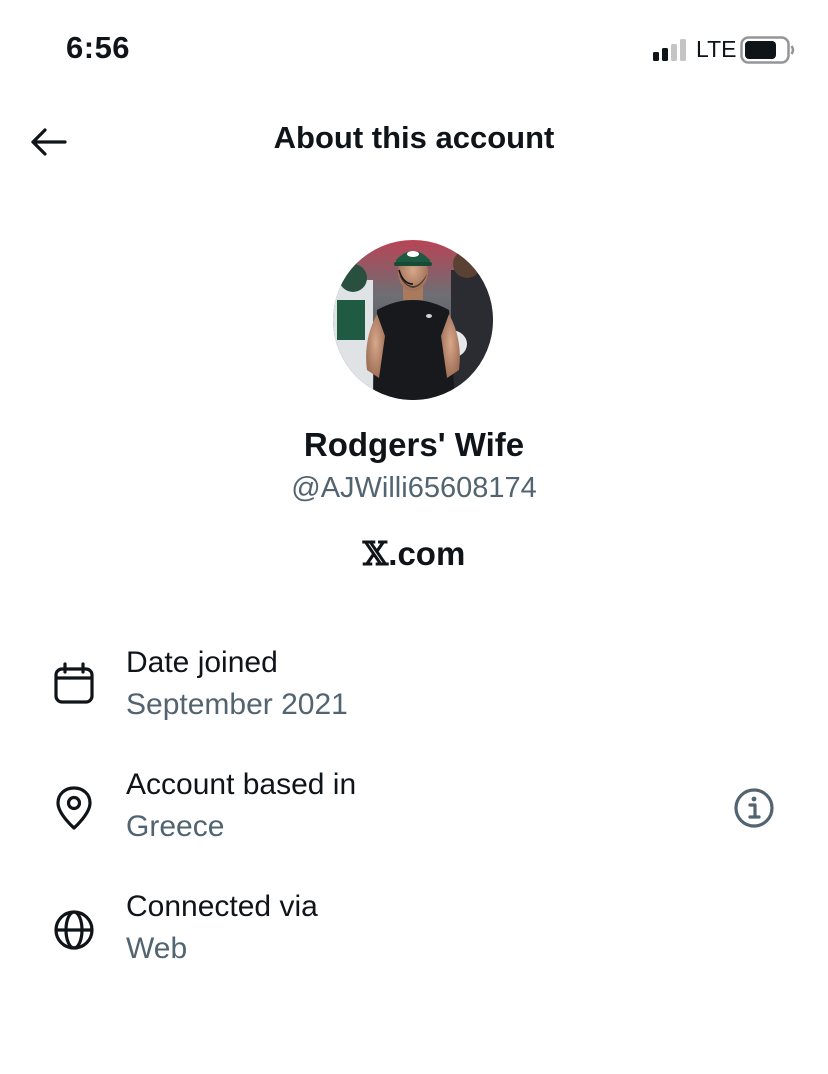 This screenshot has height=1074, width=828. What do you see at coordinates (414, 488) in the screenshot?
I see `username-handle: @AJWilli65608174` at bounding box center [414, 488].